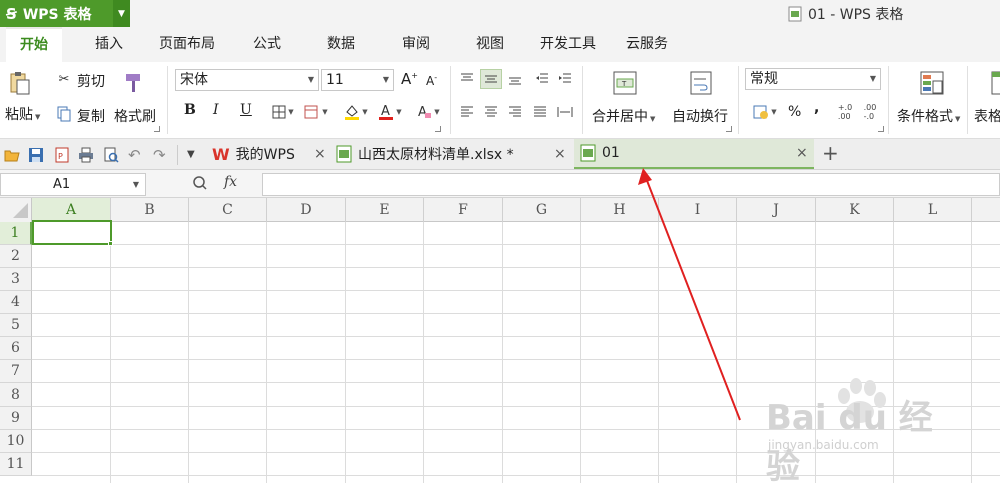 The height and width of the screenshot is (488, 1000). What do you see at coordinates (933, 210) in the screenshot?
I see `column-header-l: L` at bounding box center [933, 210].